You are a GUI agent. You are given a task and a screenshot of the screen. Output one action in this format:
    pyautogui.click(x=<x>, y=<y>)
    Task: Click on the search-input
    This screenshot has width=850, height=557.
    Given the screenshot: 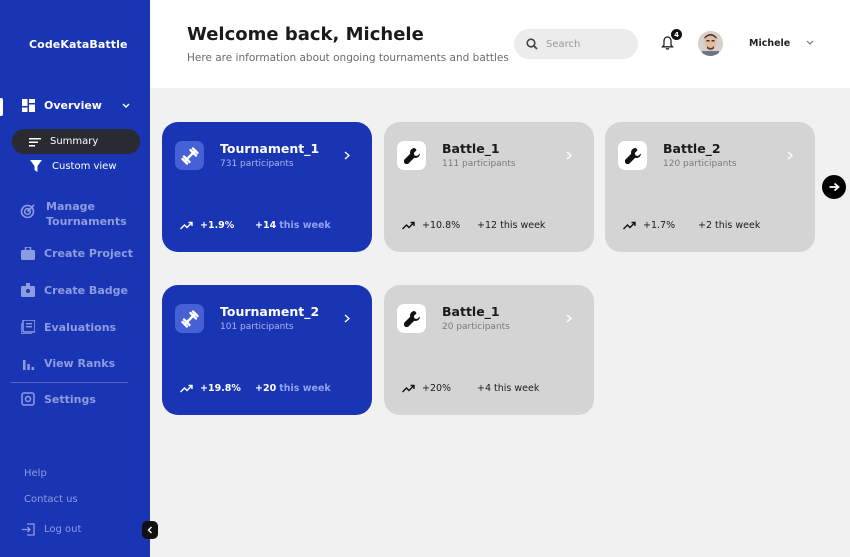 What is the action you would take?
    pyautogui.click(x=586, y=44)
    